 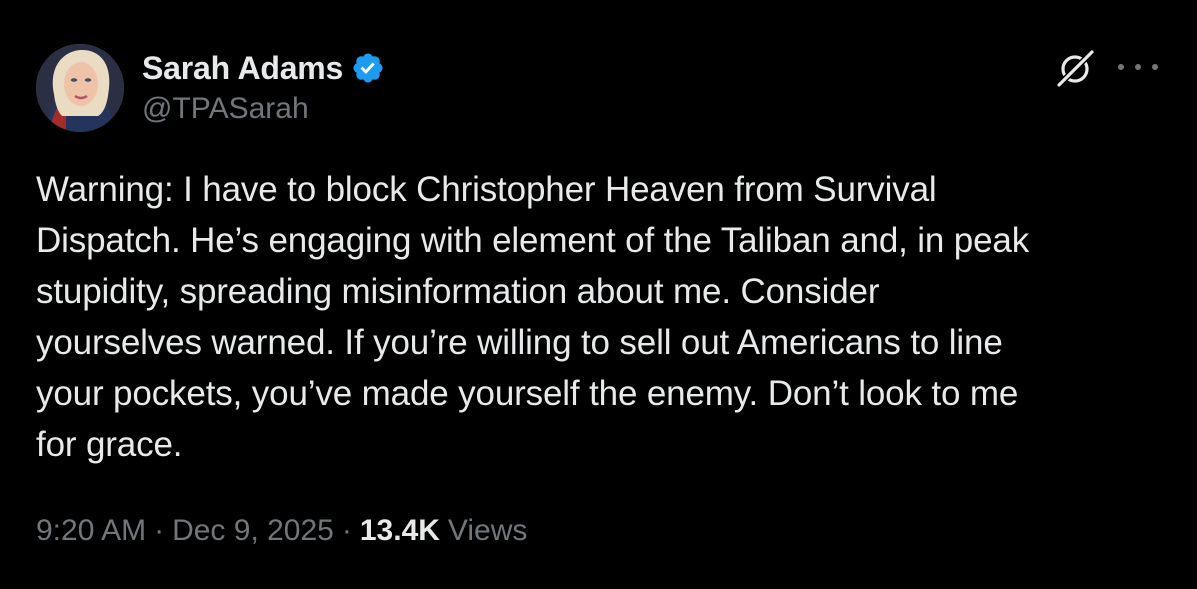 I want to click on author-name-row: Sarah Adams, so click(x=263, y=68).